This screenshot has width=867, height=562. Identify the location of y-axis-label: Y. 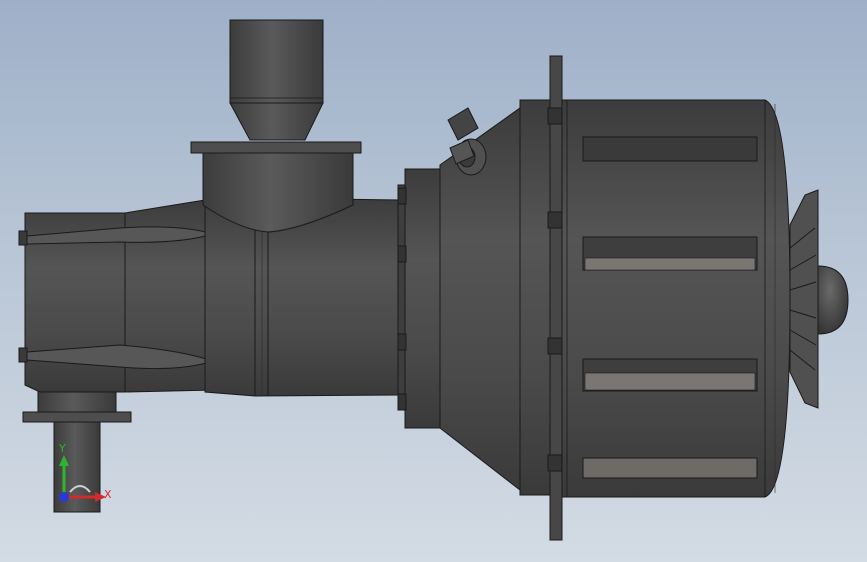
(62, 448).